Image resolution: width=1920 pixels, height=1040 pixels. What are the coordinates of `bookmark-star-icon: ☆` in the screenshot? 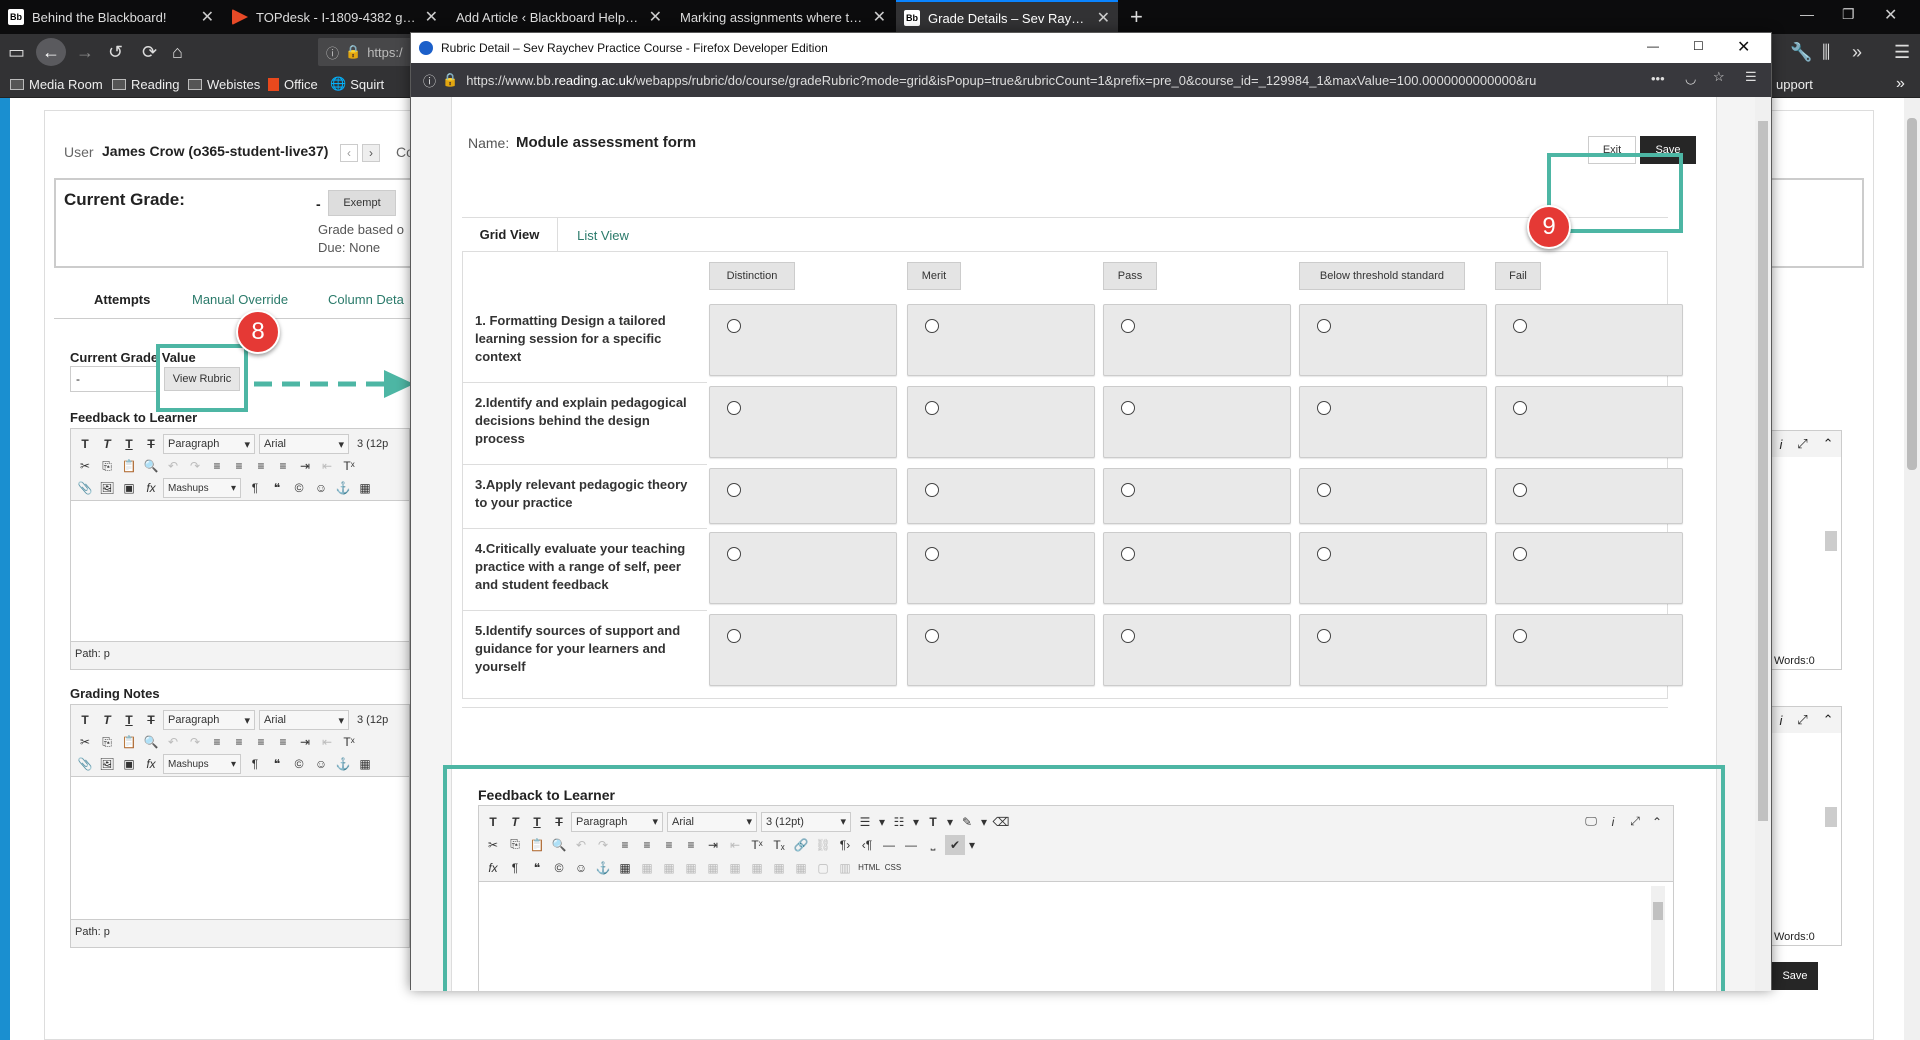 It's located at (1719, 77).